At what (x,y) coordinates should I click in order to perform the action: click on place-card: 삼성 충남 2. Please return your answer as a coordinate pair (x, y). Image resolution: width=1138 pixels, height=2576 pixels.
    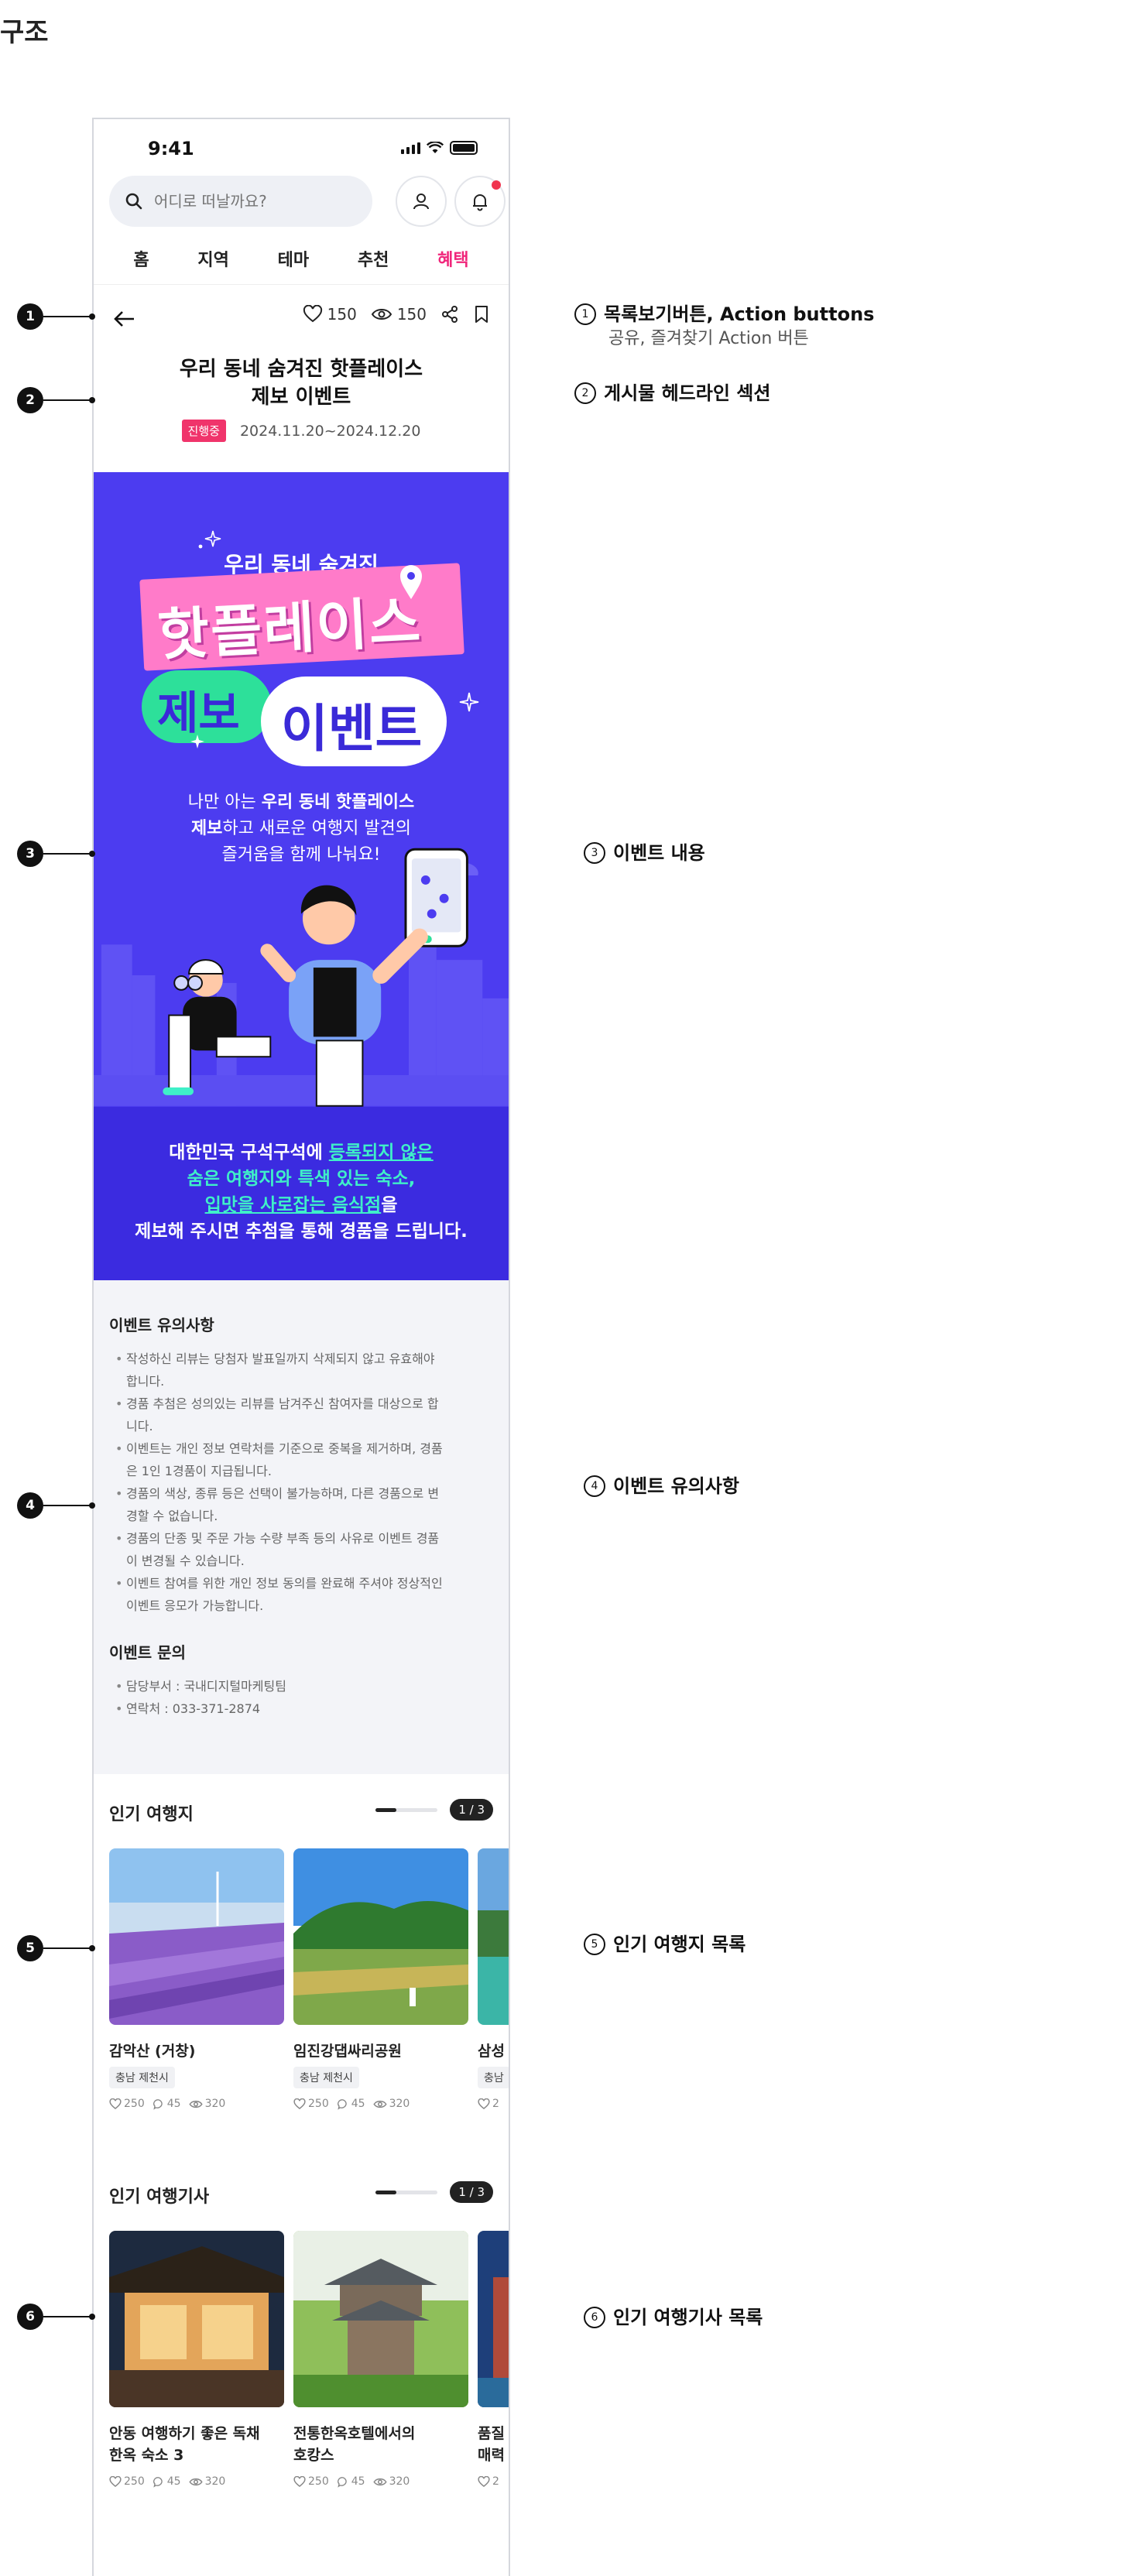
    Looking at the image, I should click on (493, 1979).